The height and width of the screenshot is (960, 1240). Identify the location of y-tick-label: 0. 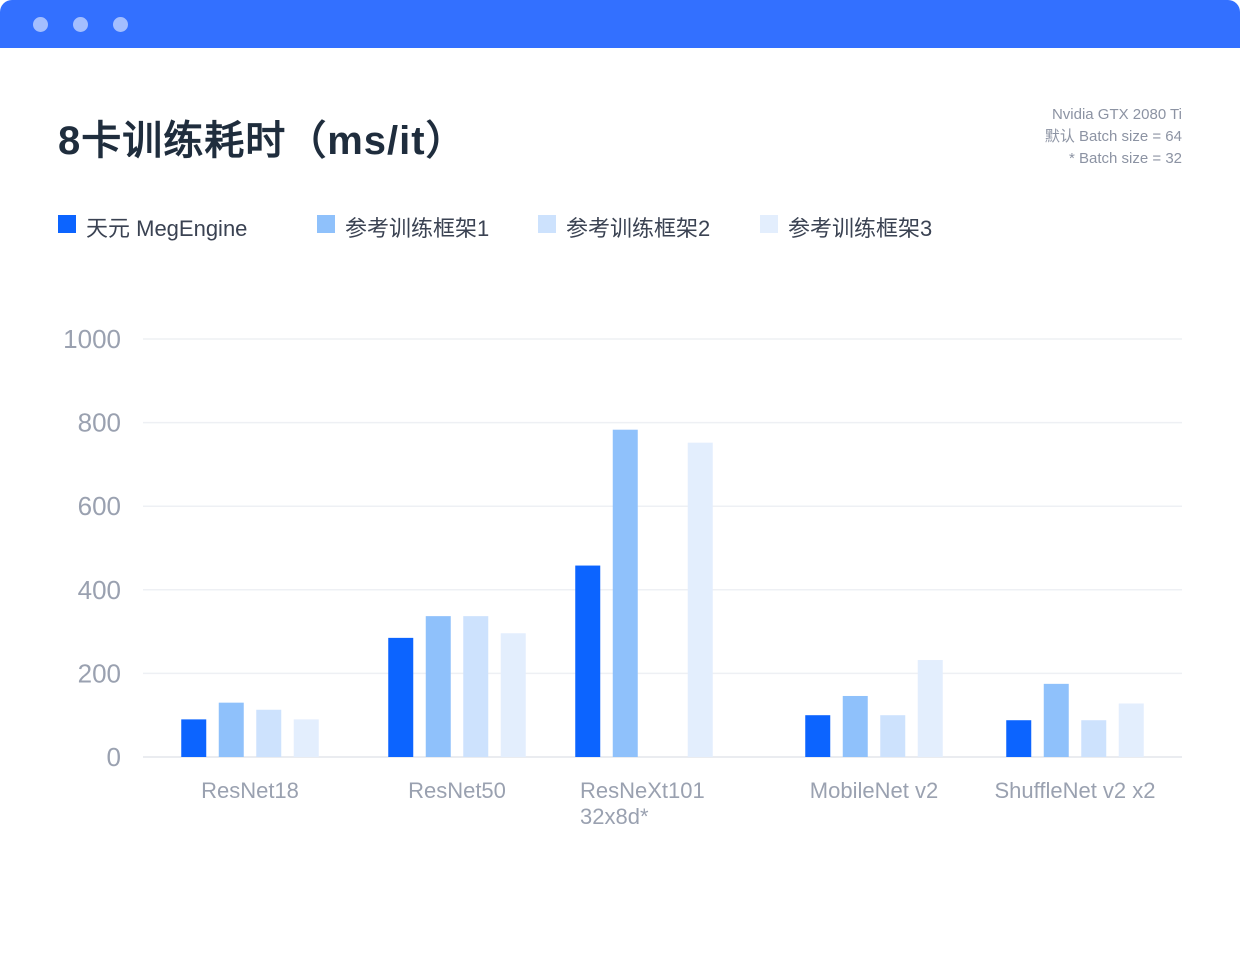
(114, 757).